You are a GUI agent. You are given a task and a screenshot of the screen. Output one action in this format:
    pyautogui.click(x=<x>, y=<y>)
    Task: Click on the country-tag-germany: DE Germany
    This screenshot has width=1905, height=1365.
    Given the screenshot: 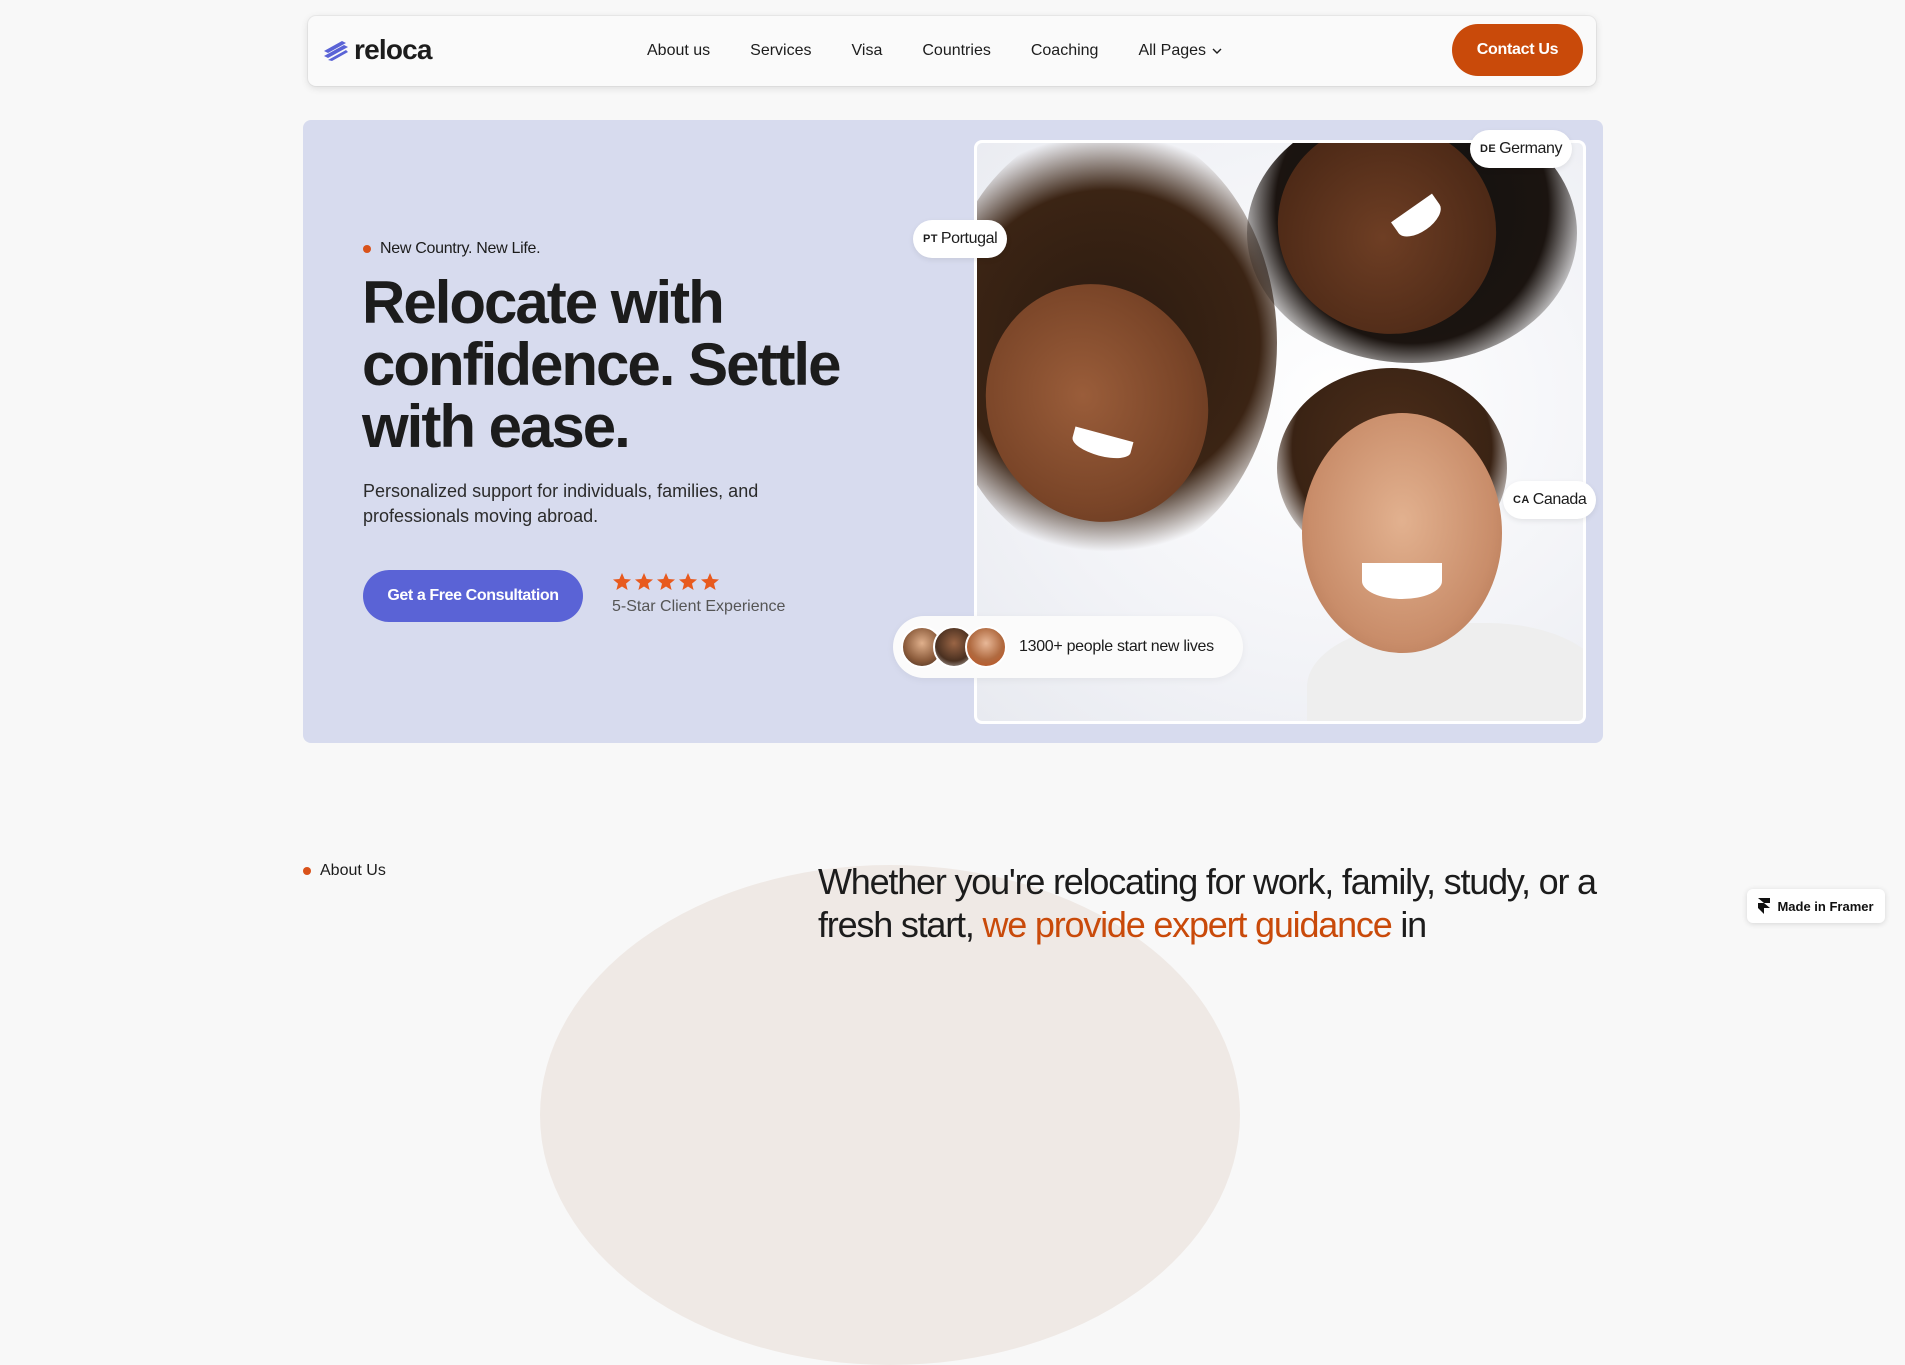 What is the action you would take?
    pyautogui.click(x=1521, y=149)
    